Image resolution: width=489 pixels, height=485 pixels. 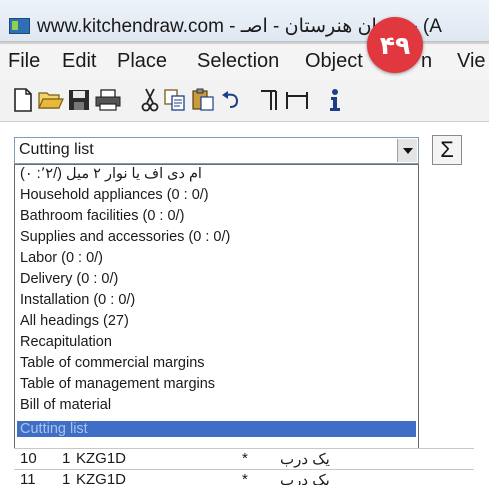 What do you see at coordinates (395, 45) in the screenshot?
I see `step-number-badge: ۴۹` at bounding box center [395, 45].